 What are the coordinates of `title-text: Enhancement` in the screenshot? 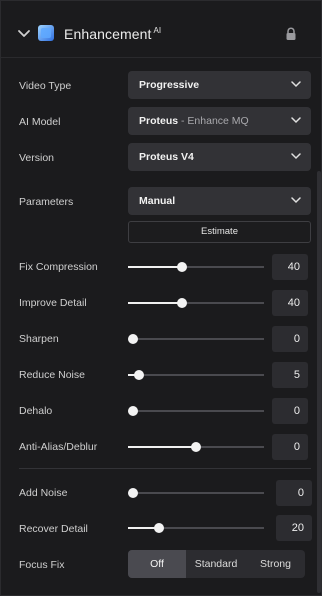 It's located at (108, 34).